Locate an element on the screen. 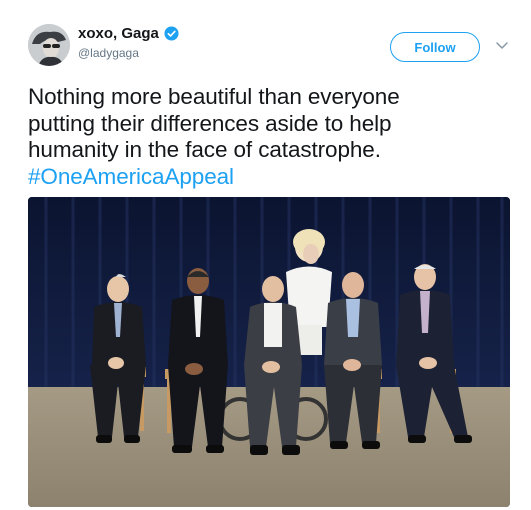  follow-button: Follow is located at coordinates (435, 47).